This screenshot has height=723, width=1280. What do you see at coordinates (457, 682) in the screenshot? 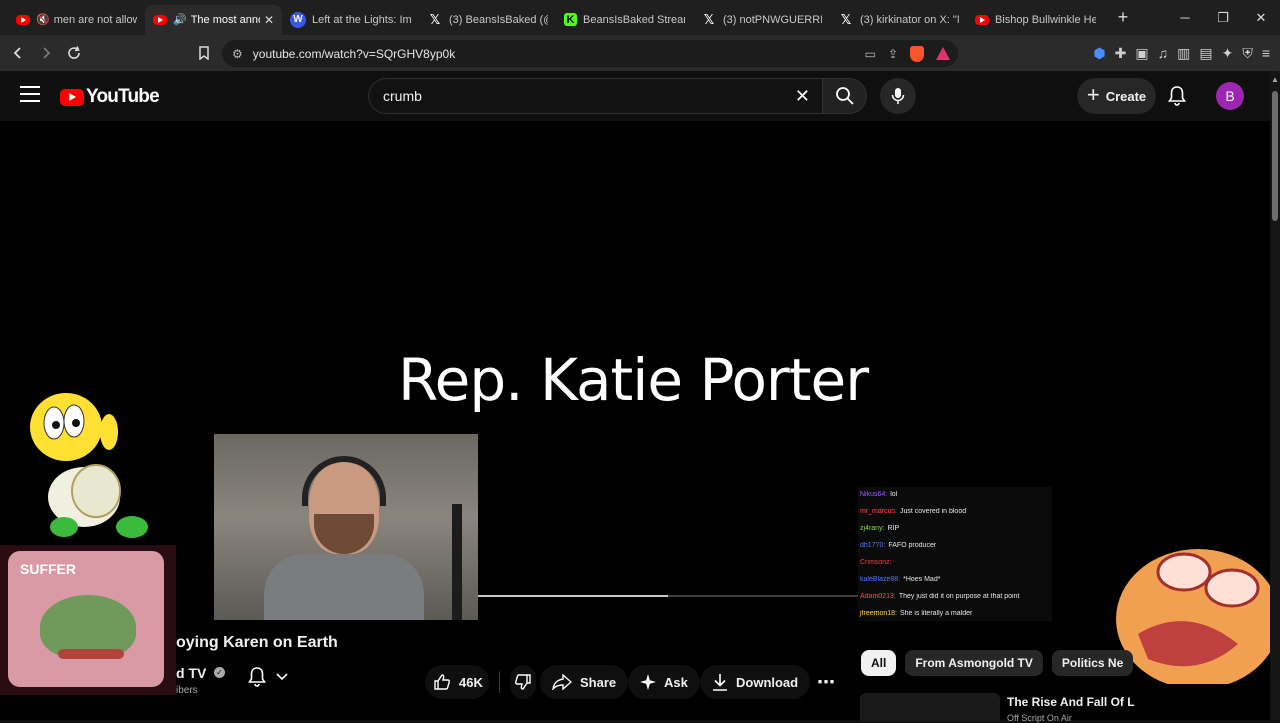
I see `like-button: 46K` at bounding box center [457, 682].